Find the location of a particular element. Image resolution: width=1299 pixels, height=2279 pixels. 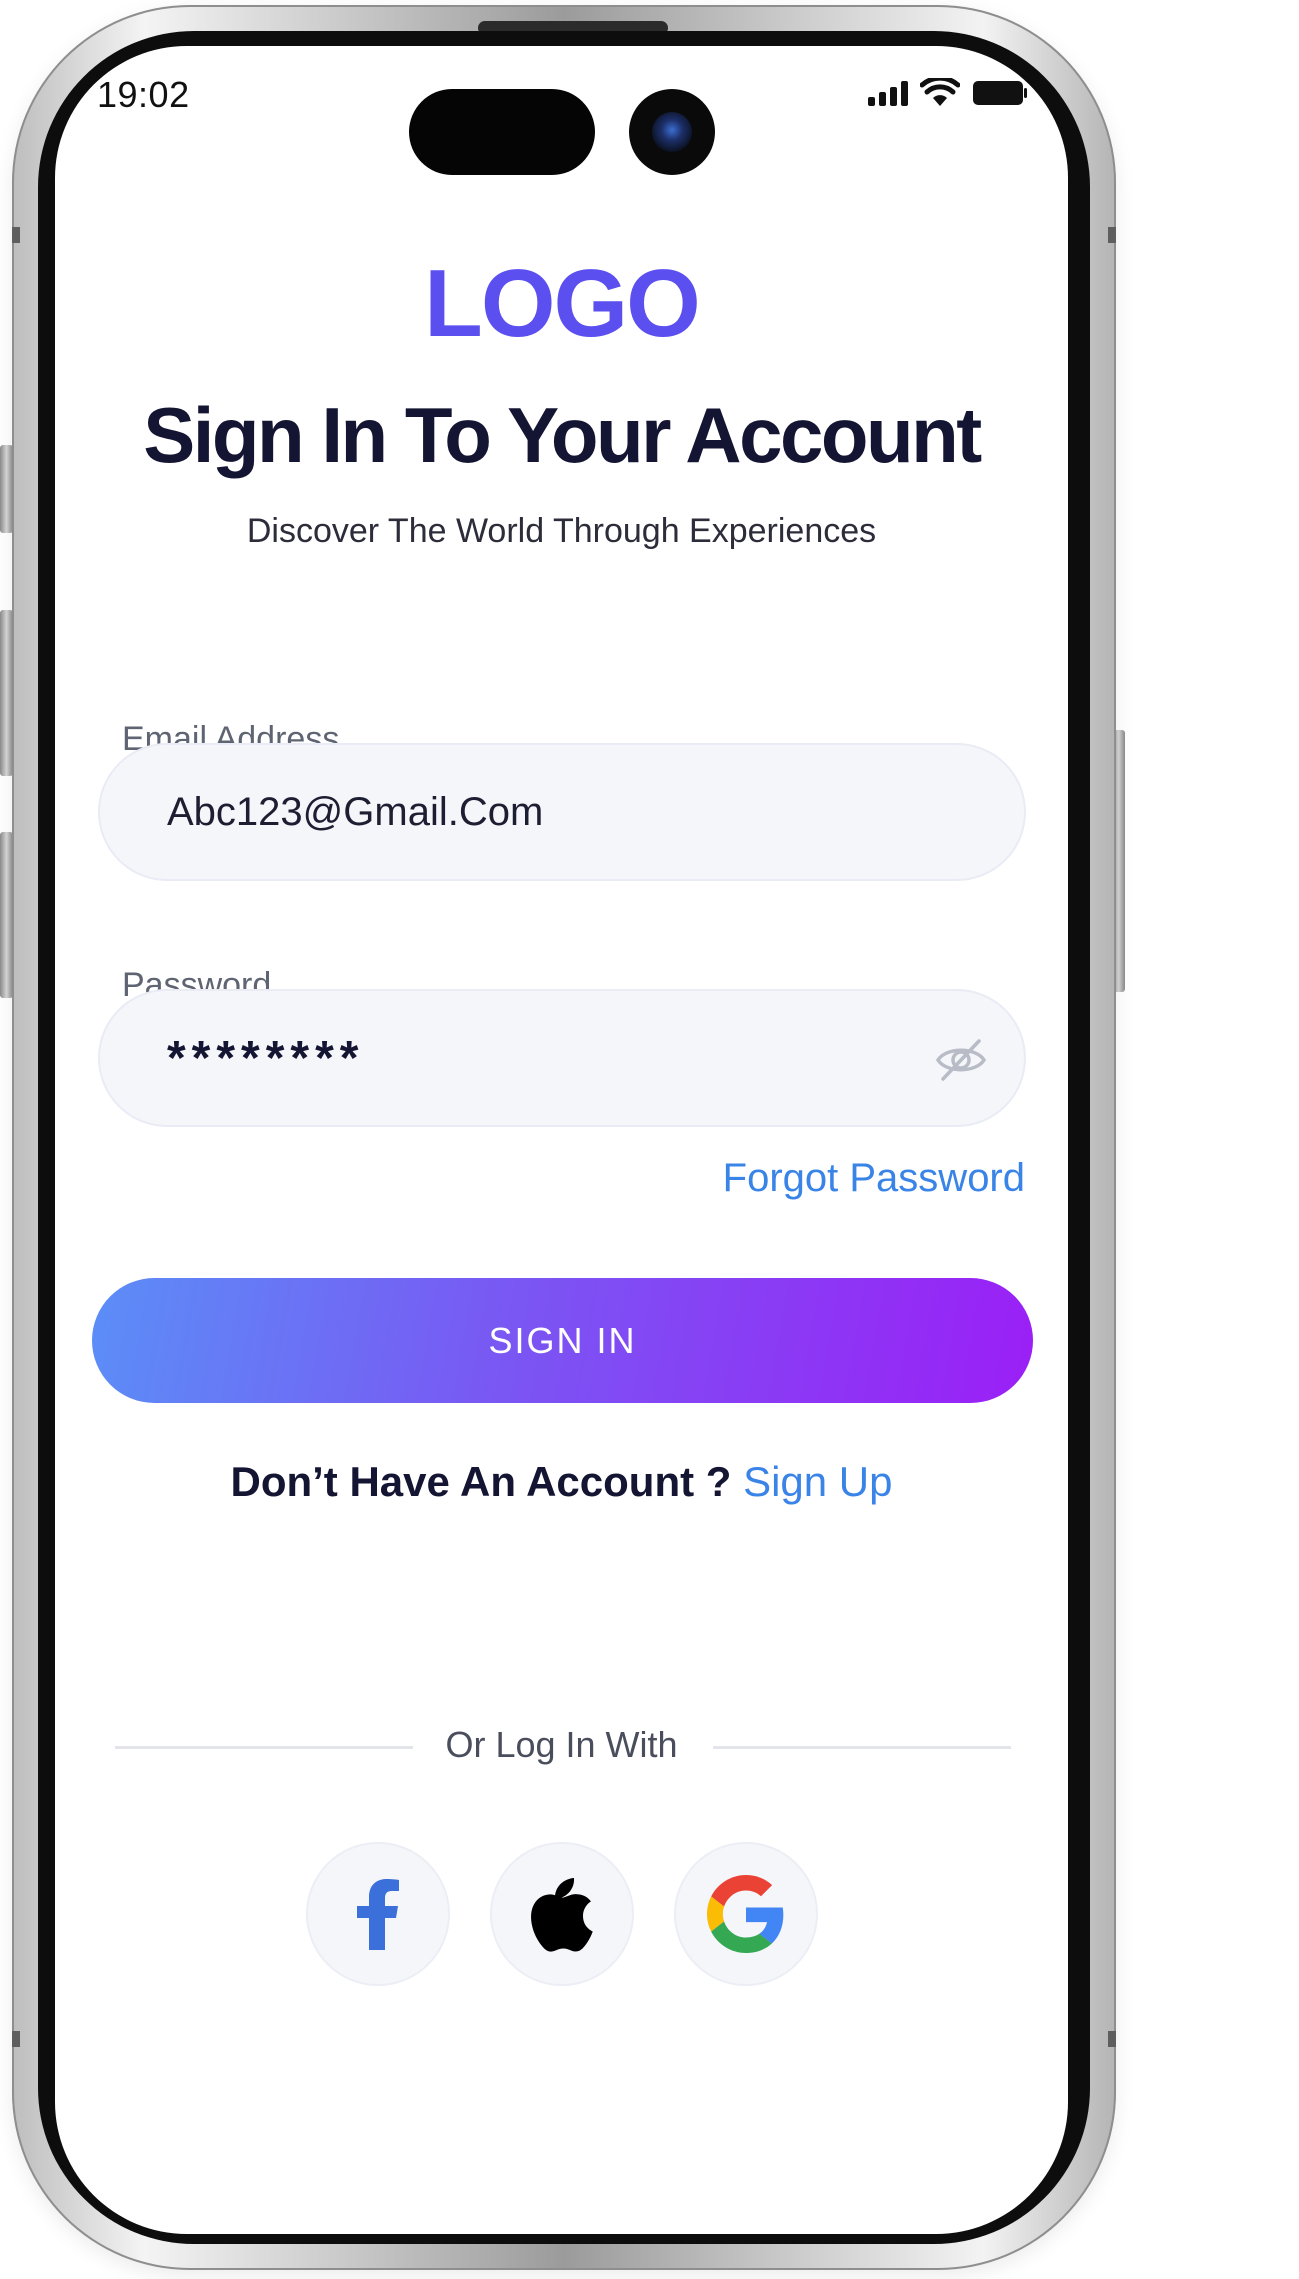

front-camera is located at coordinates (672, 132).